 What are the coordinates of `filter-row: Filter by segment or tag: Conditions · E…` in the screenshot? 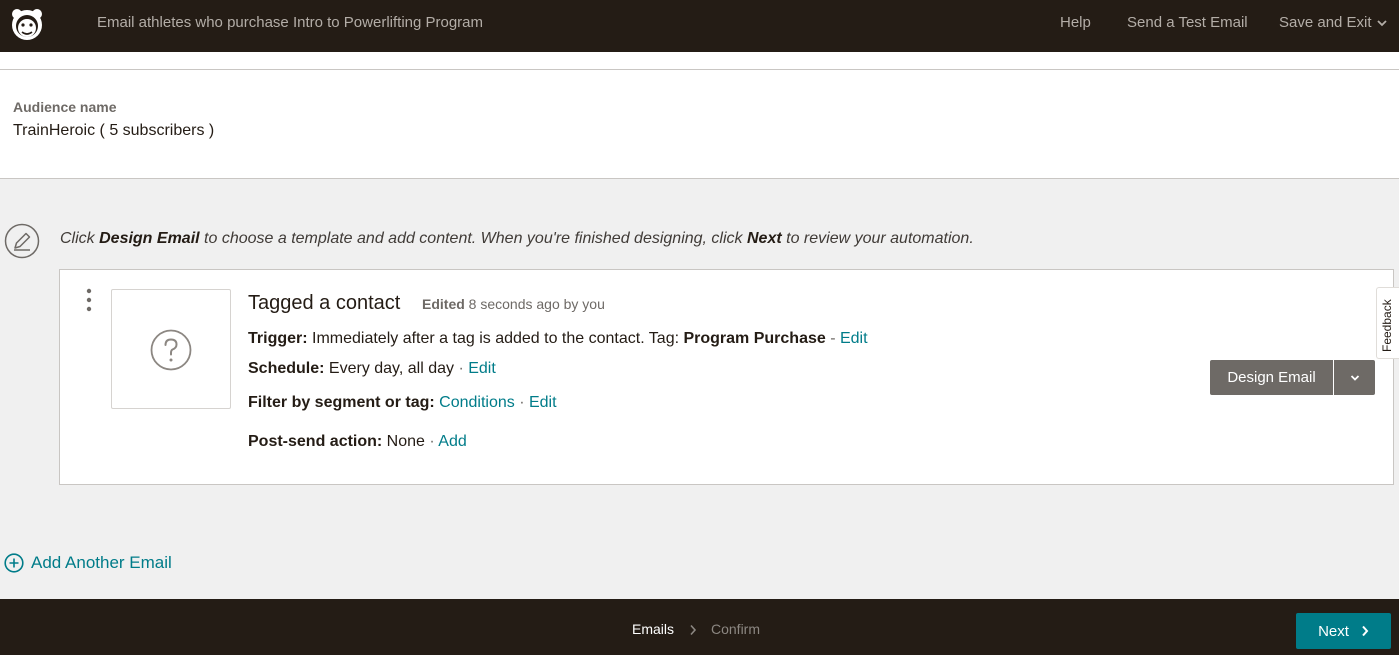 It's located at (402, 402).